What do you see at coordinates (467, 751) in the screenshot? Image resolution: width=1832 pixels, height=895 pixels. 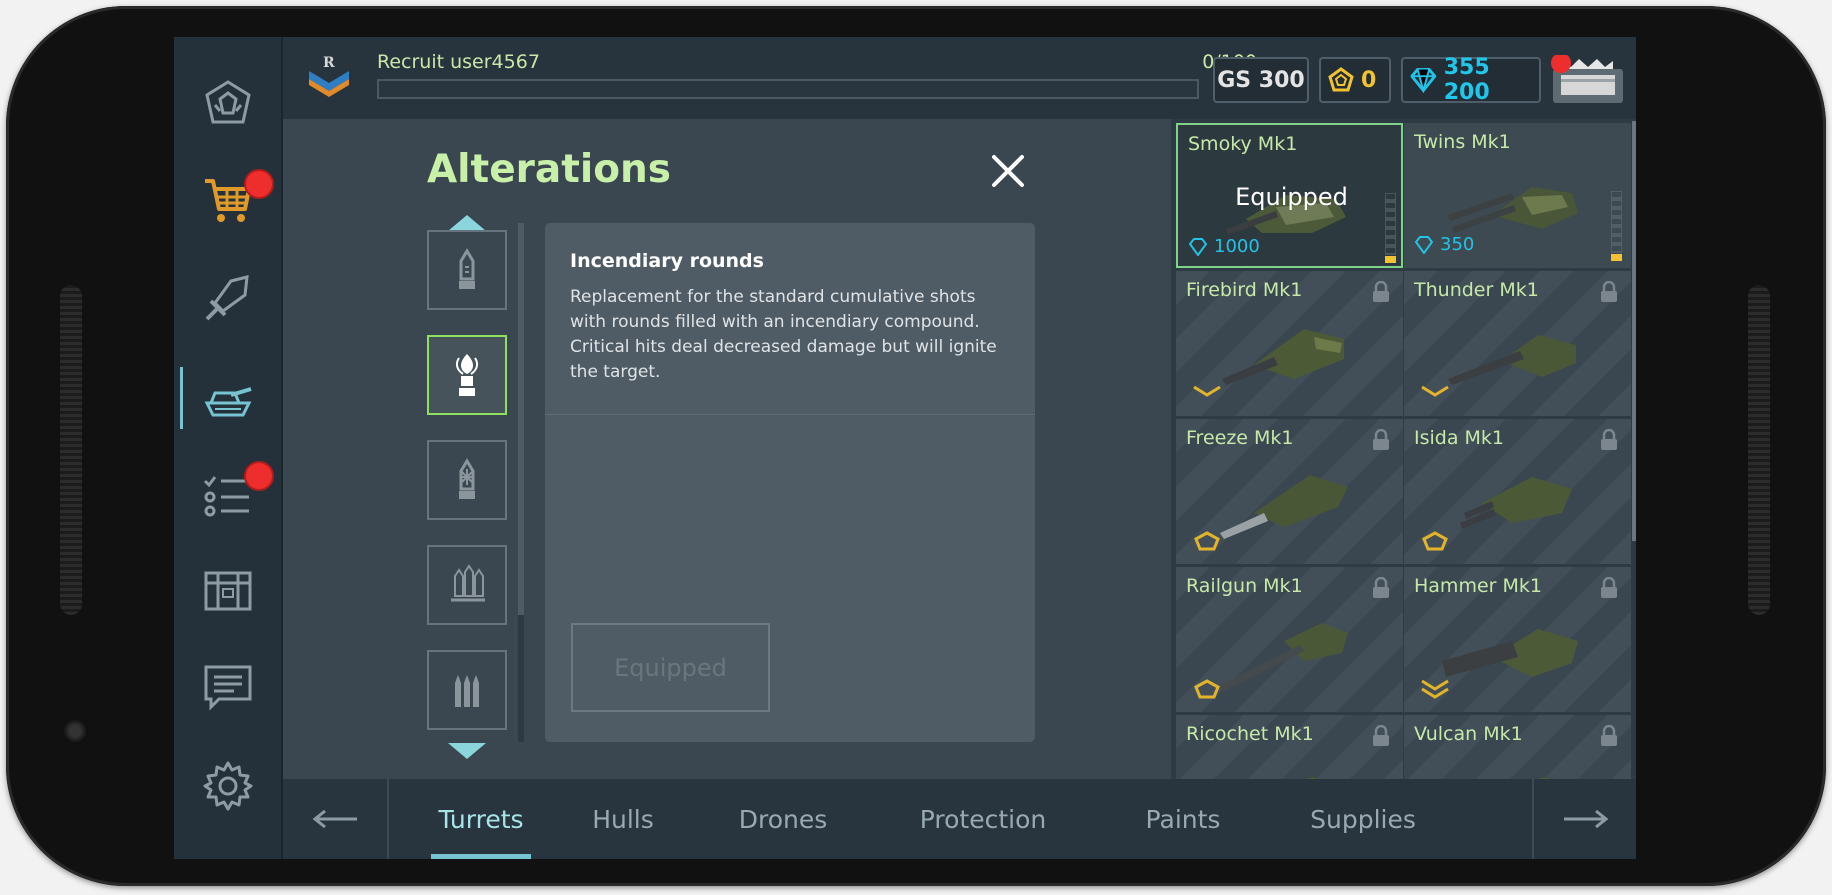 I see `scroll-down-arrow-icon` at bounding box center [467, 751].